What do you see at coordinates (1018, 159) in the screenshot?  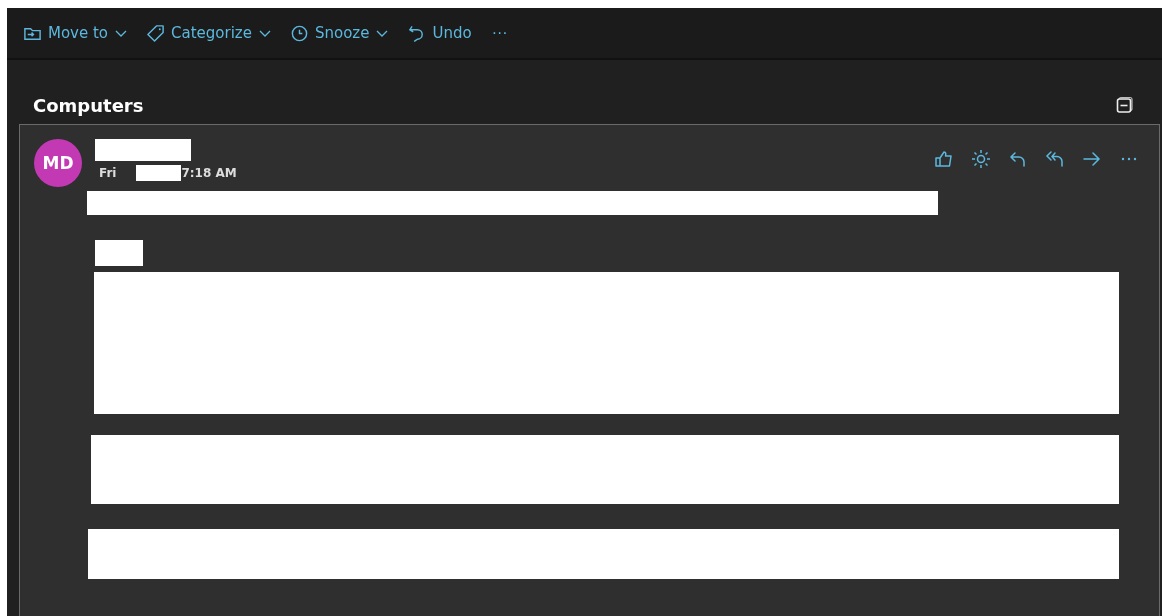 I see `reply-icon` at bounding box center [1018, 159].